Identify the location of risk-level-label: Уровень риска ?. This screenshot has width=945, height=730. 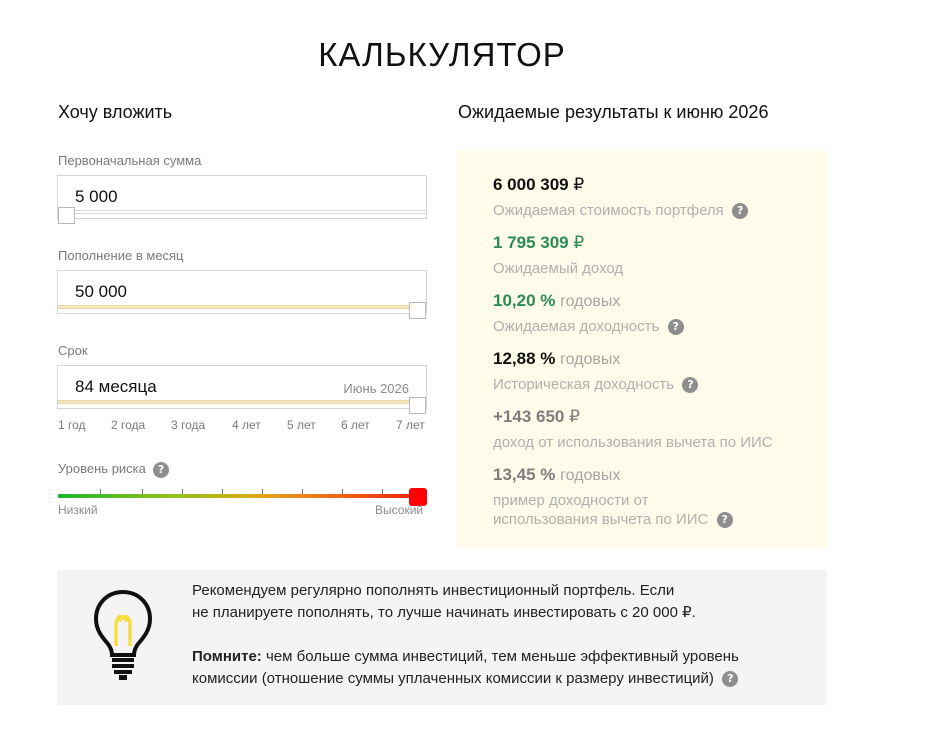
(114, 469).